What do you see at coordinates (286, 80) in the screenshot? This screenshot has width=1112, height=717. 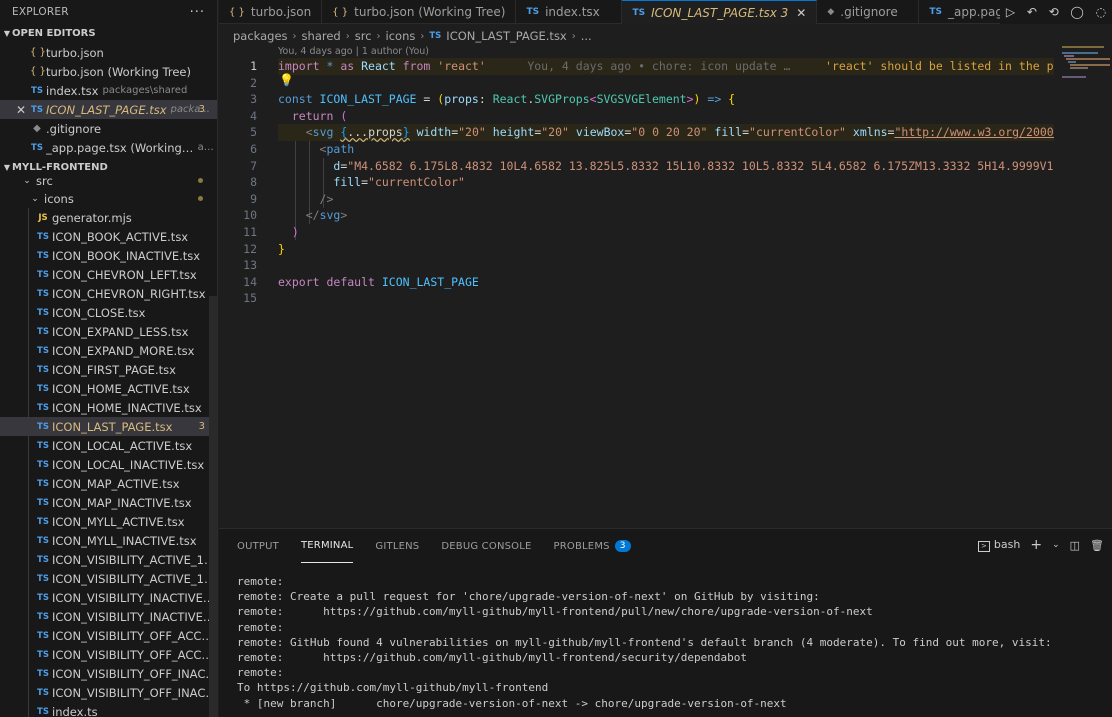 I see `lightbulb-icon: 💡` at bounding box center [286, 80].